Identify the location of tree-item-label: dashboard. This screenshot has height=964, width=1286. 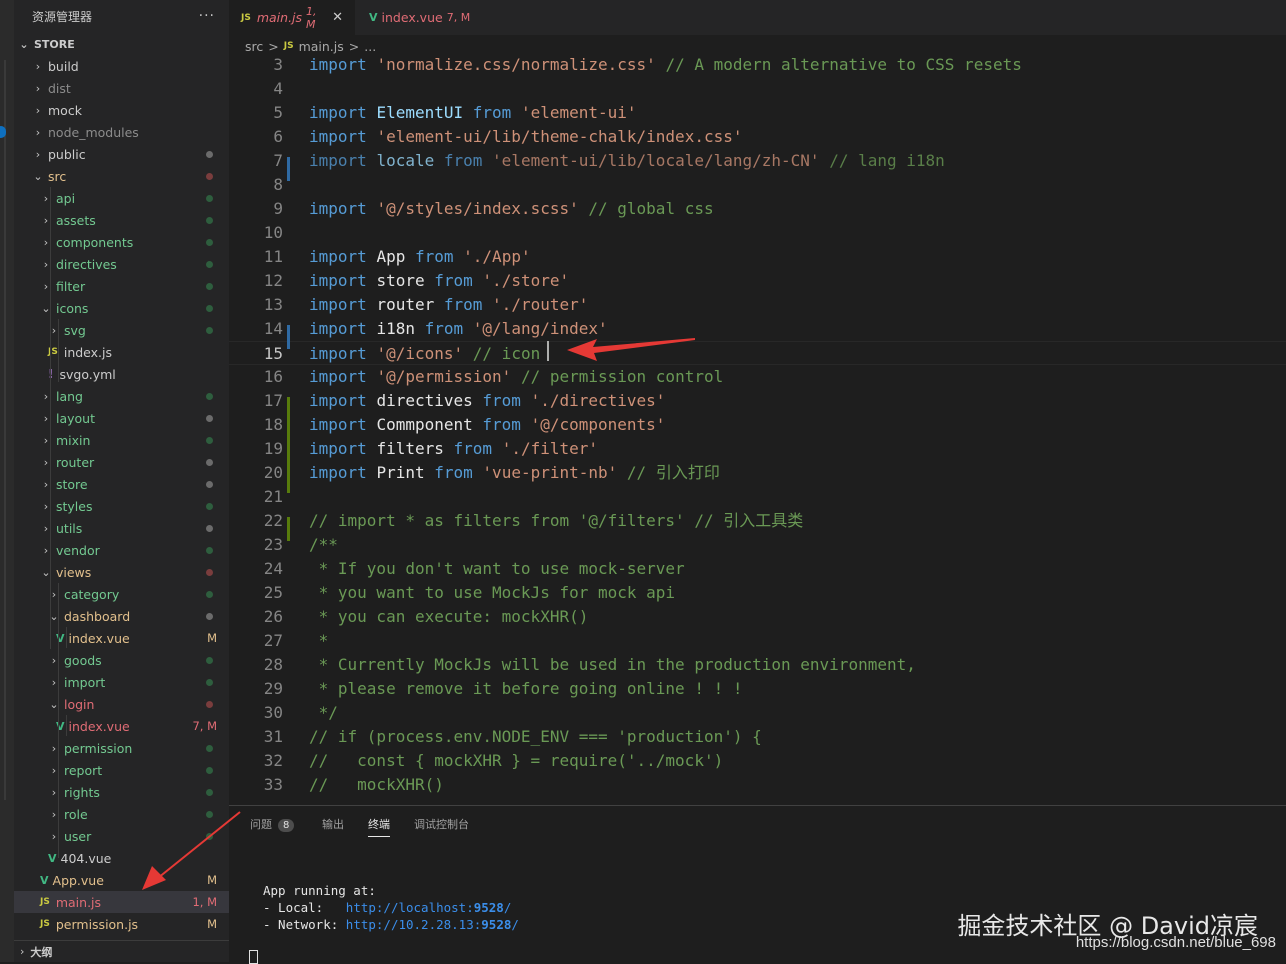
(97, 616).